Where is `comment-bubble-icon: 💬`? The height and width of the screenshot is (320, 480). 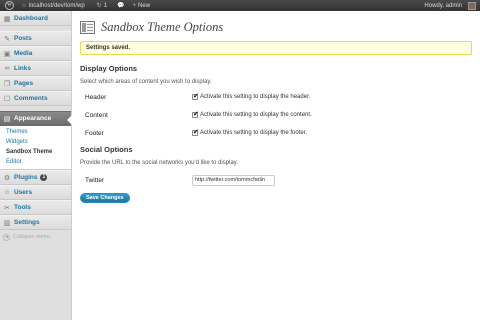
comment-bubble-icon: 💬 is located at coordinates (121, 6).